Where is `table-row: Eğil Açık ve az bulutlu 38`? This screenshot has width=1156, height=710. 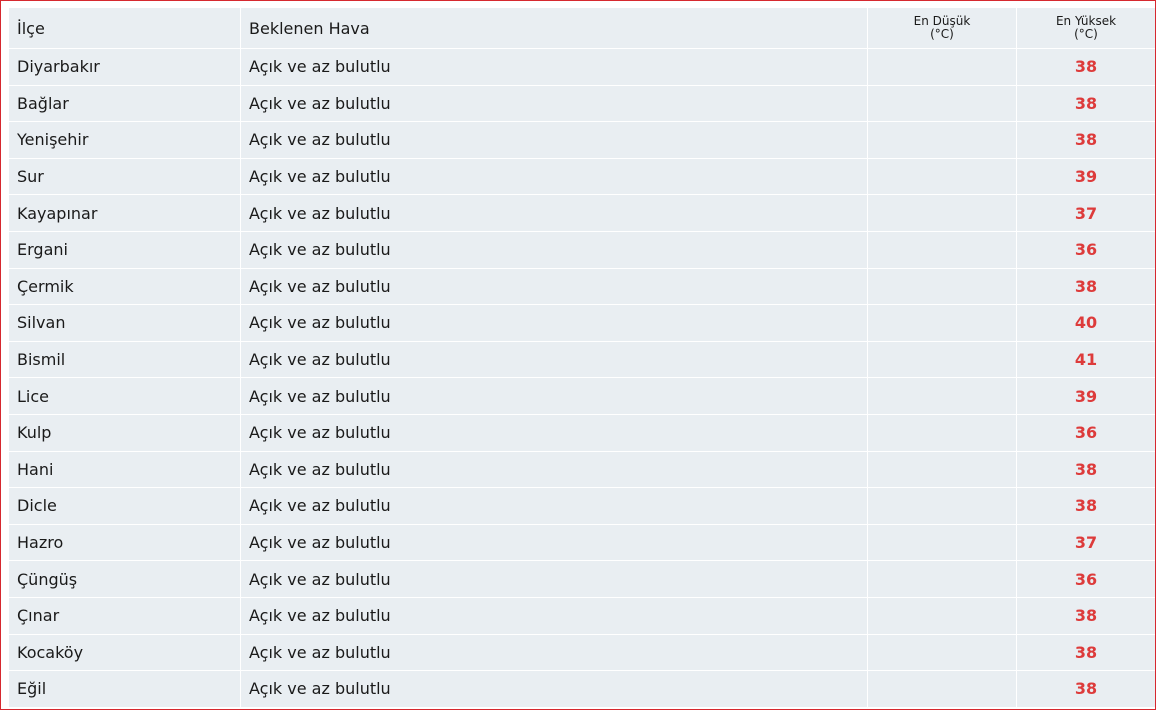
table-row: Eğil Açık ve az bulutlu 38 is located at coordinates (582, 689).